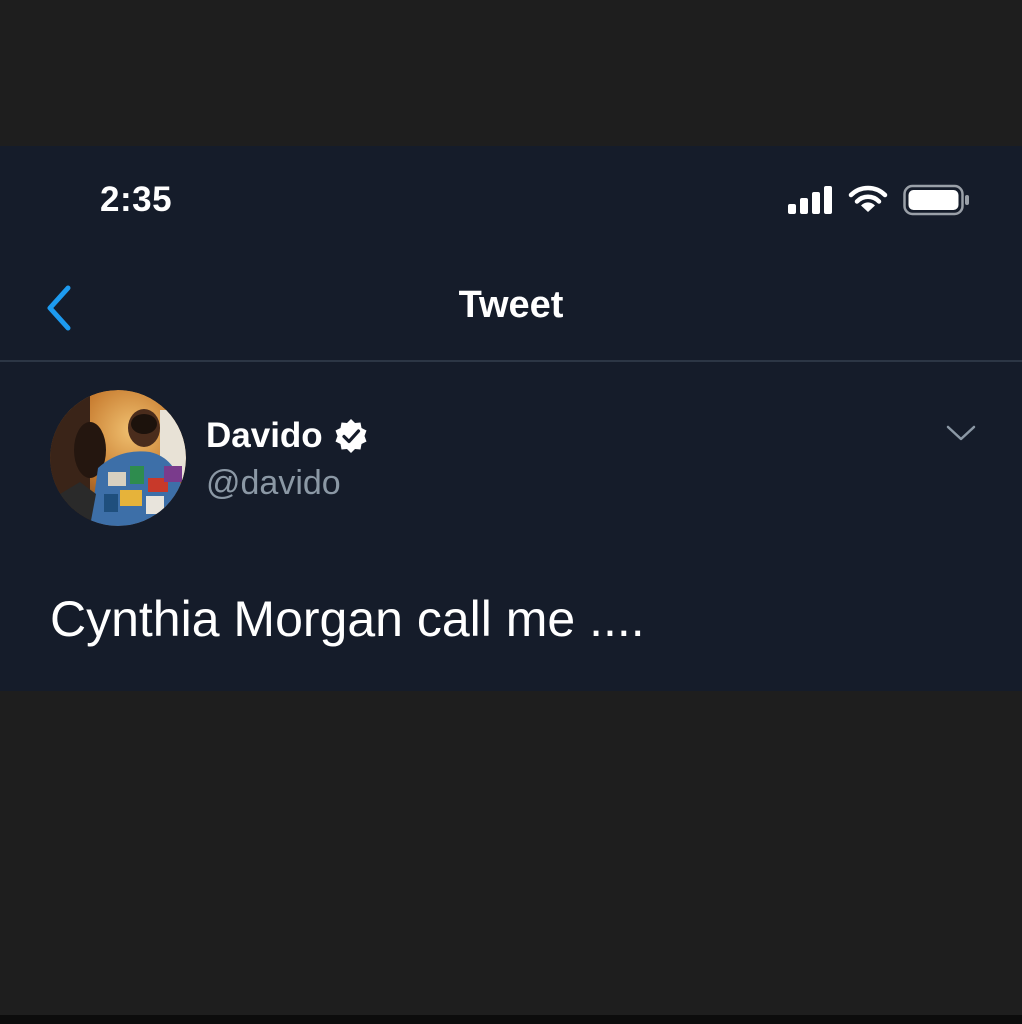  Describe the element at coordinates (810, 200) in the screenshot. I see `signal-icon` at that location.